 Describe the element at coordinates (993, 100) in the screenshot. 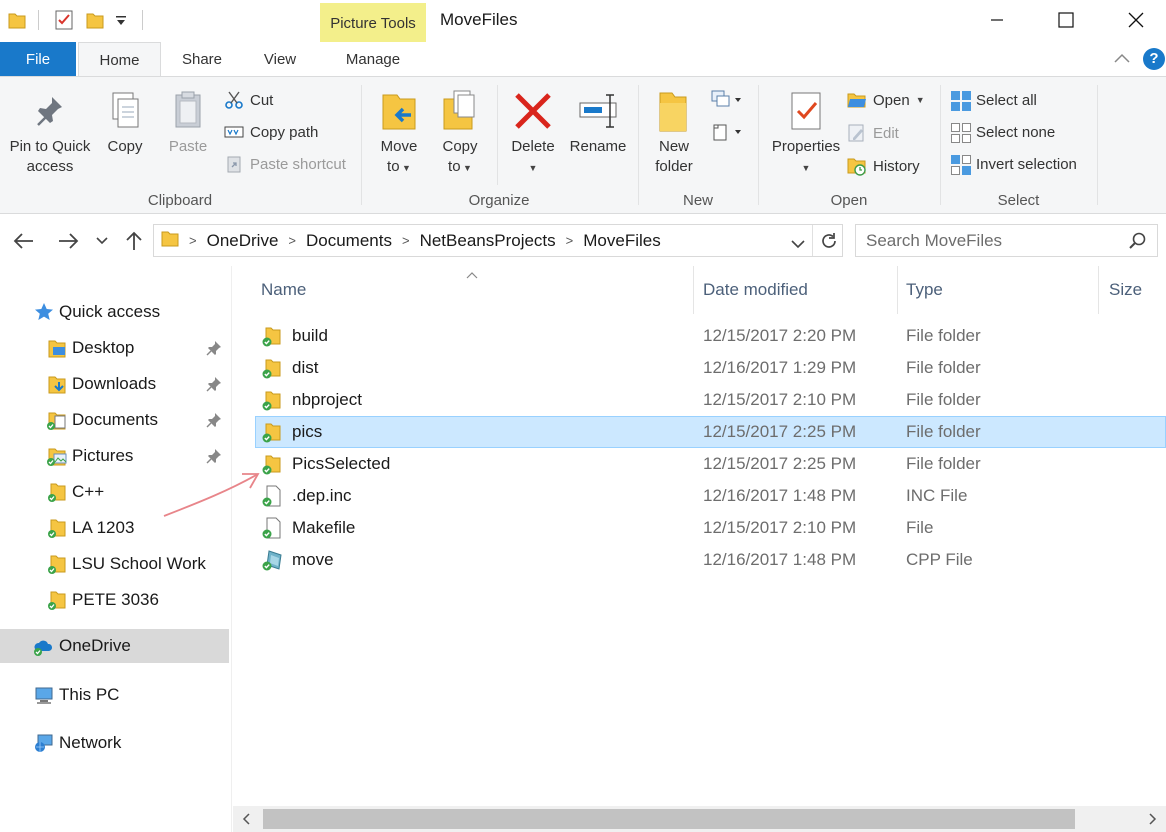

I see `select-all-button: Select all` at that location.